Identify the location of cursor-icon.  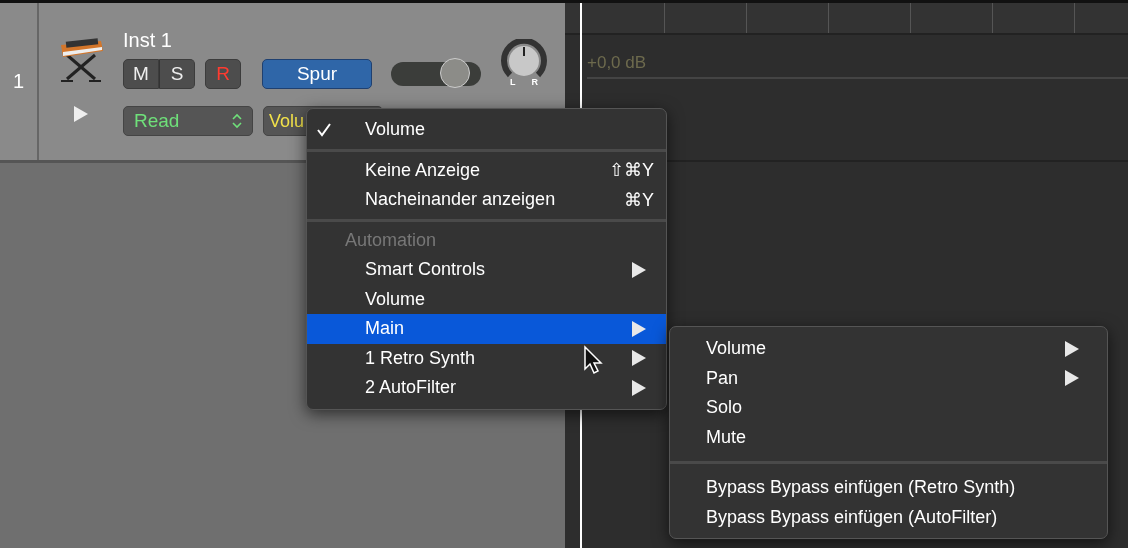
(594, 360).